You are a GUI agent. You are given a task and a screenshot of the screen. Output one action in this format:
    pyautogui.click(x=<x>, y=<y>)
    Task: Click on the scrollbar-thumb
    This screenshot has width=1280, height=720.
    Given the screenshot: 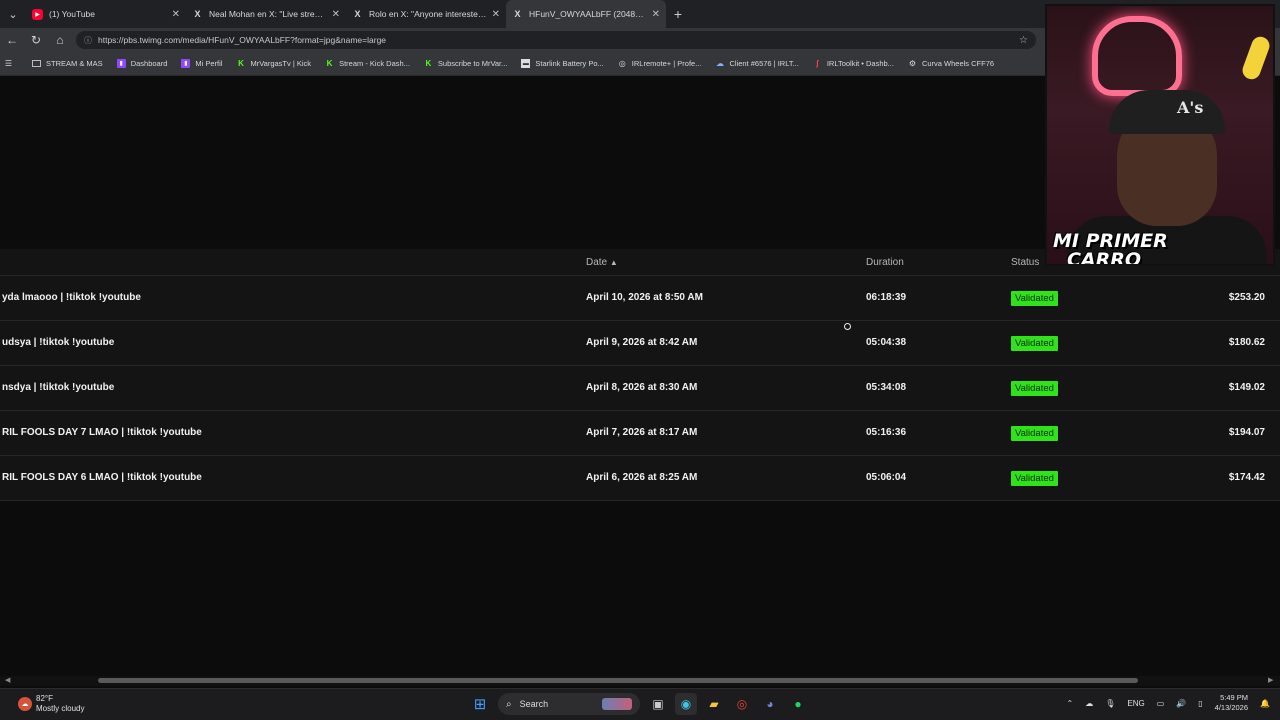 What is the action you would take?
    pyautogui.click(x=618, y=680)
    